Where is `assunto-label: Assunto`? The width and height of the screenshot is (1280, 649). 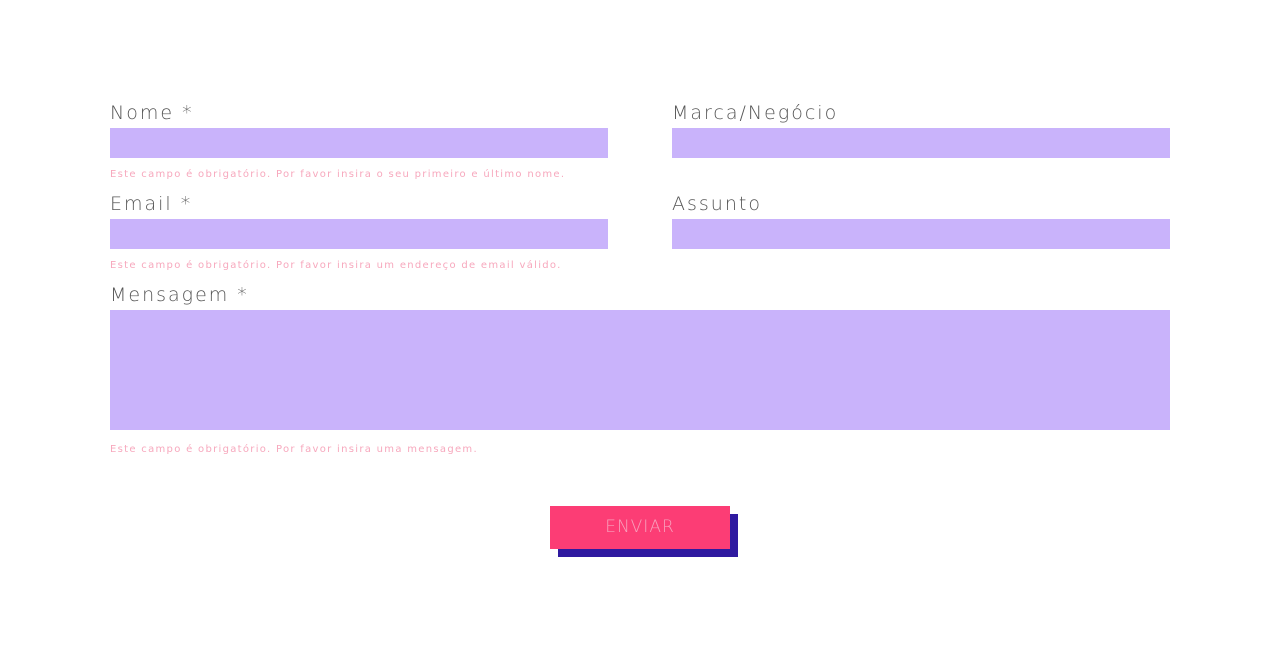
assunto-label: Assunto is located at coordinates (717, 204).